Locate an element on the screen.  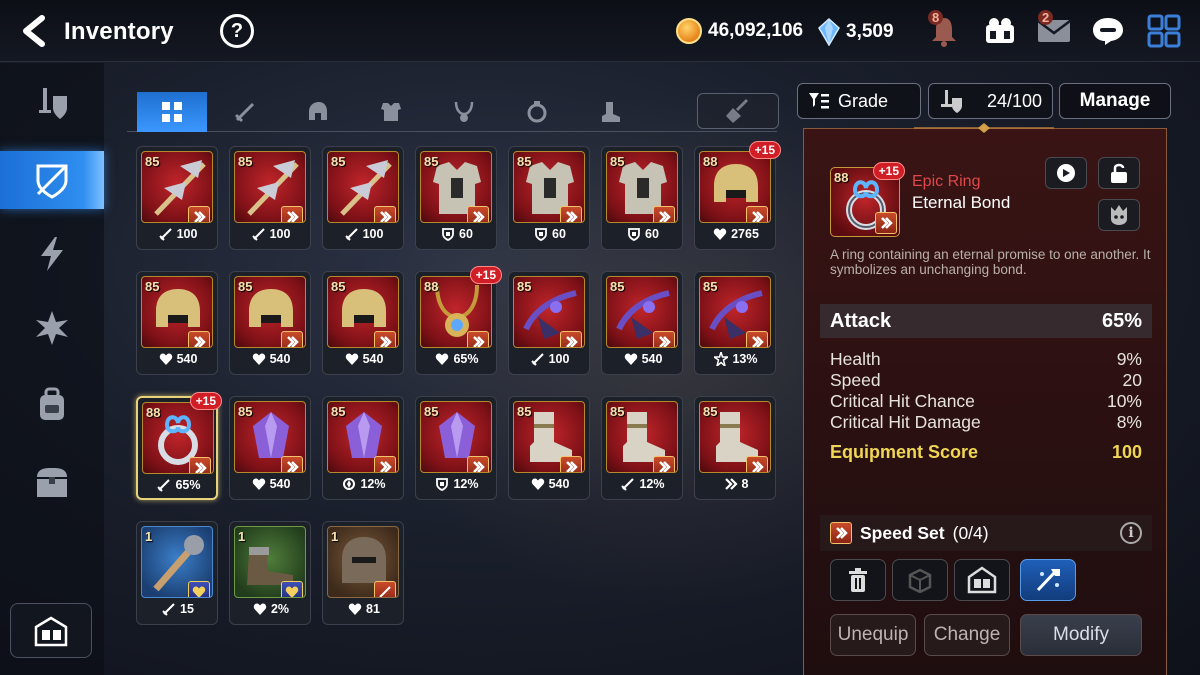
tab-weapon is located at coordinates (245, 112).